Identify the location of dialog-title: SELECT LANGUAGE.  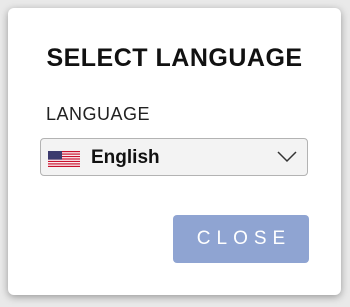
(174, 58).